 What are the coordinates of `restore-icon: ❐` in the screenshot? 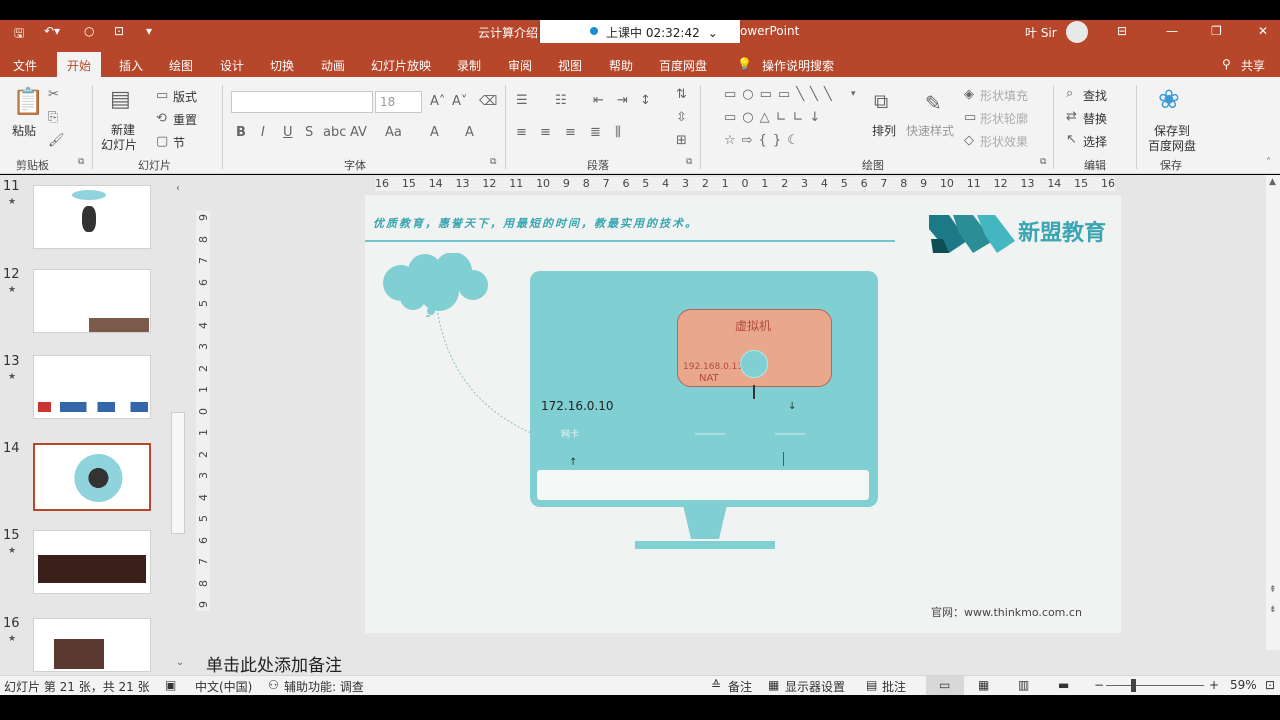 It's located at (1216, 31).